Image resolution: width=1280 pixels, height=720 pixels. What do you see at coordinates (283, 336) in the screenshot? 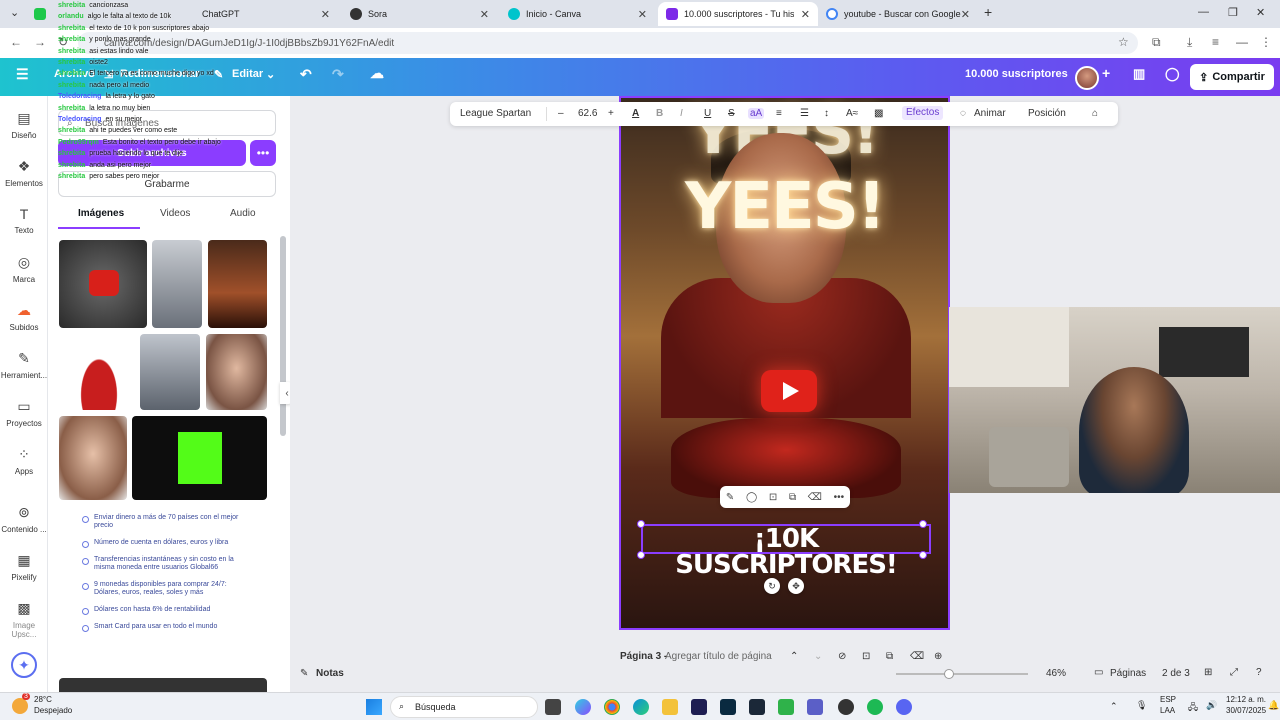
I see `panel-scrollbar` at bounding box center [283, 336].